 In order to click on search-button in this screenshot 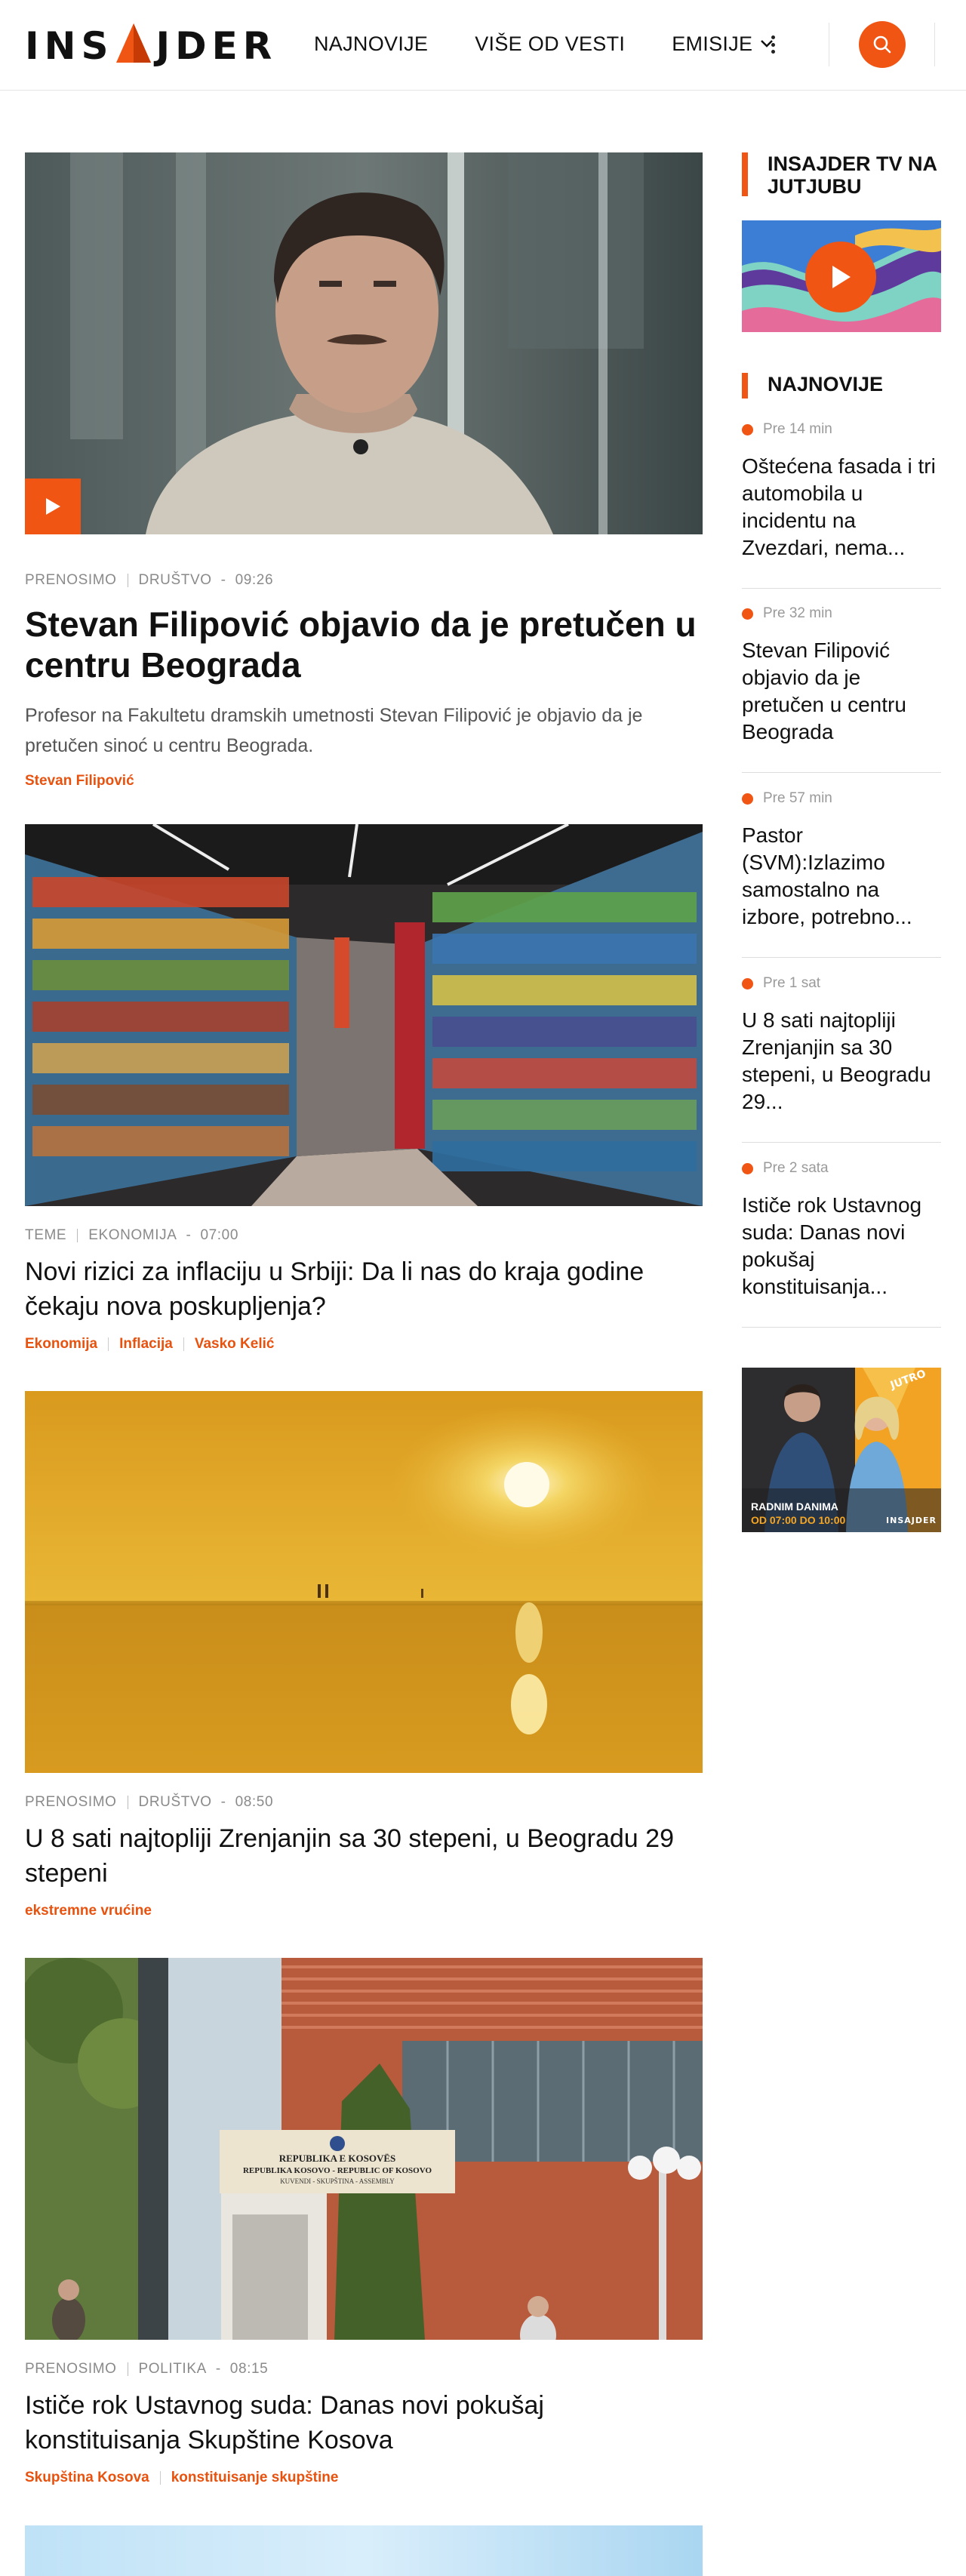, I will do `click(882, 44)`.